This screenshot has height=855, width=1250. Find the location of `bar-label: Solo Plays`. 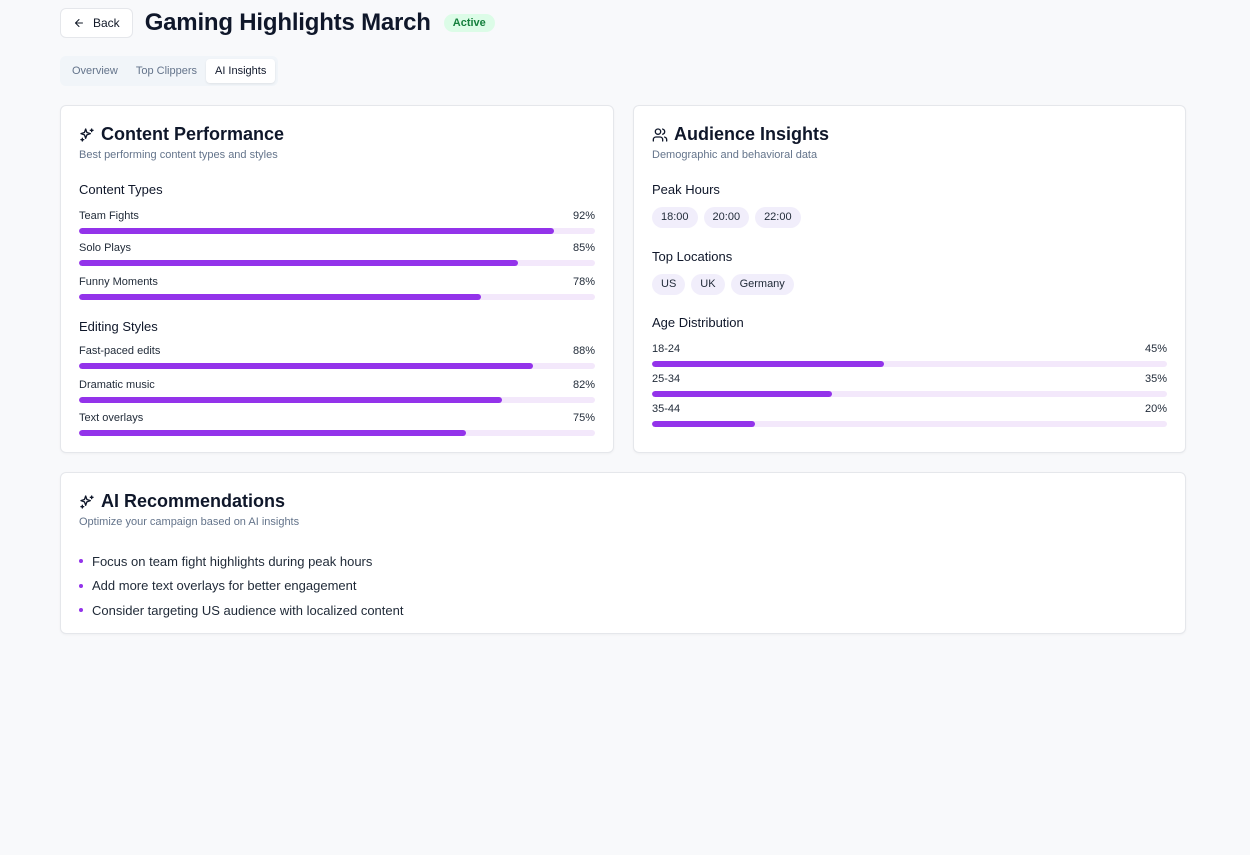

bar-label: Solo Plays is located at coordinates (105, 248).